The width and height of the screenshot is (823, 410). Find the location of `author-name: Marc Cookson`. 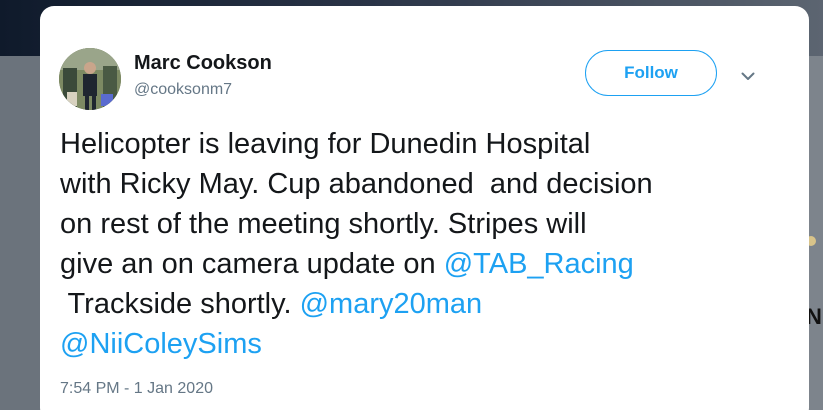

author-name: Marc Cookson is located at coordinates (203, 63).